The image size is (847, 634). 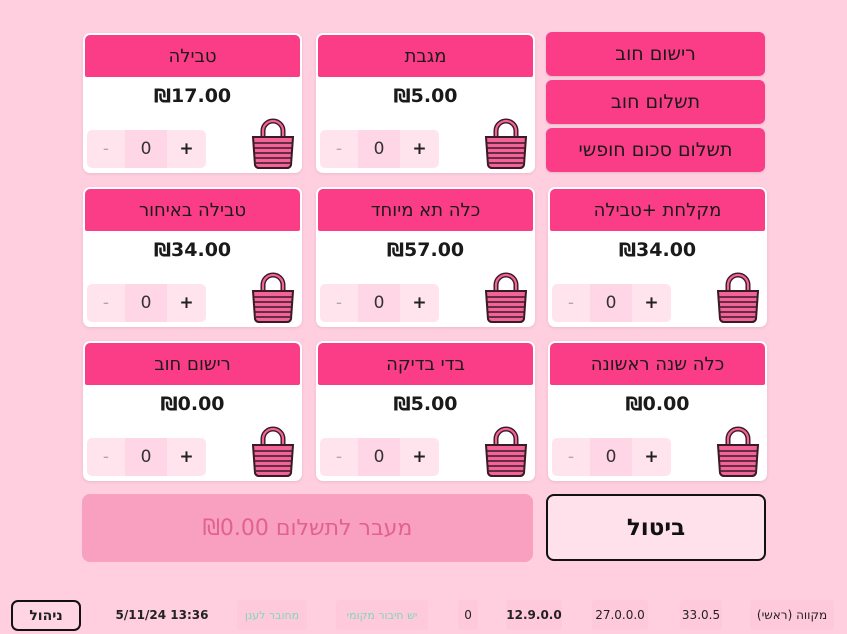 What do you see at coordinates (620, 615) in the screenshot?
I see `version-secondary: 27.0.0.0` at bounding box center [620, 615].